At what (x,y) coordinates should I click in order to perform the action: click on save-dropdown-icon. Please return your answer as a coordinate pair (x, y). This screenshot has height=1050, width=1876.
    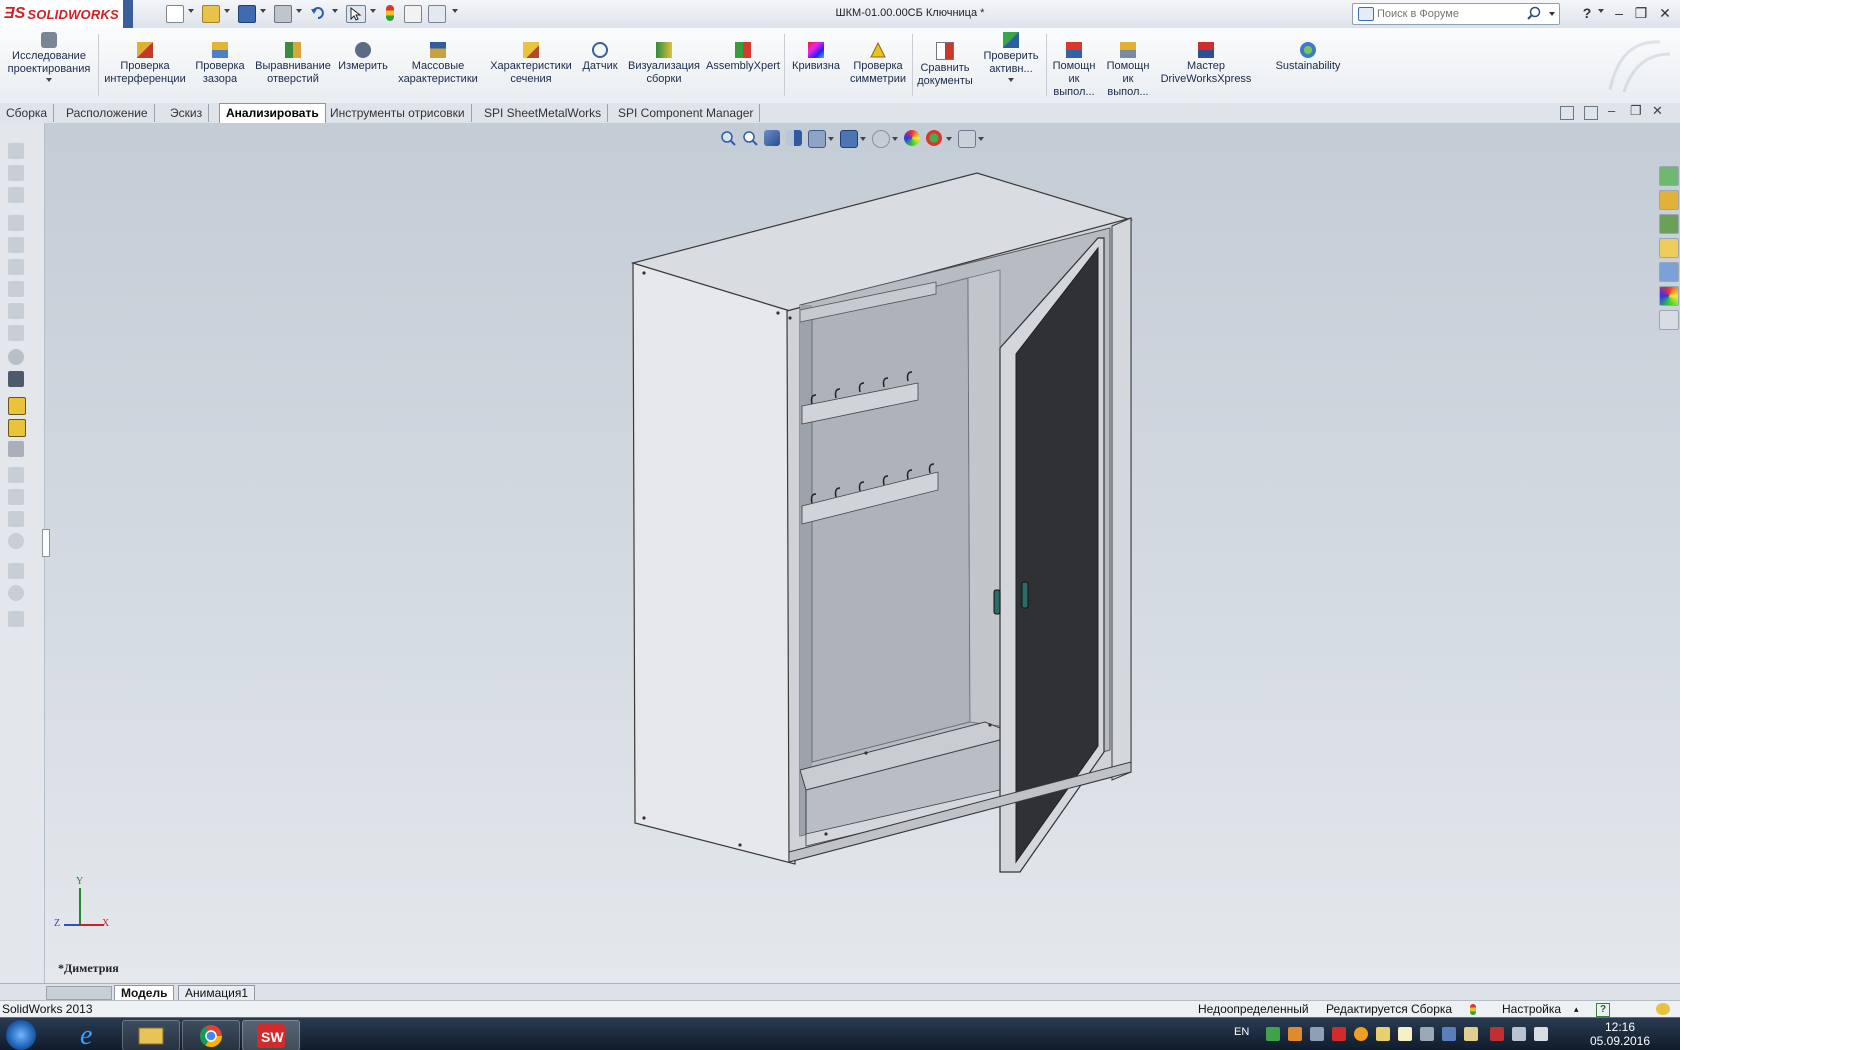
    Looking at the image, I should click on (263, 11).